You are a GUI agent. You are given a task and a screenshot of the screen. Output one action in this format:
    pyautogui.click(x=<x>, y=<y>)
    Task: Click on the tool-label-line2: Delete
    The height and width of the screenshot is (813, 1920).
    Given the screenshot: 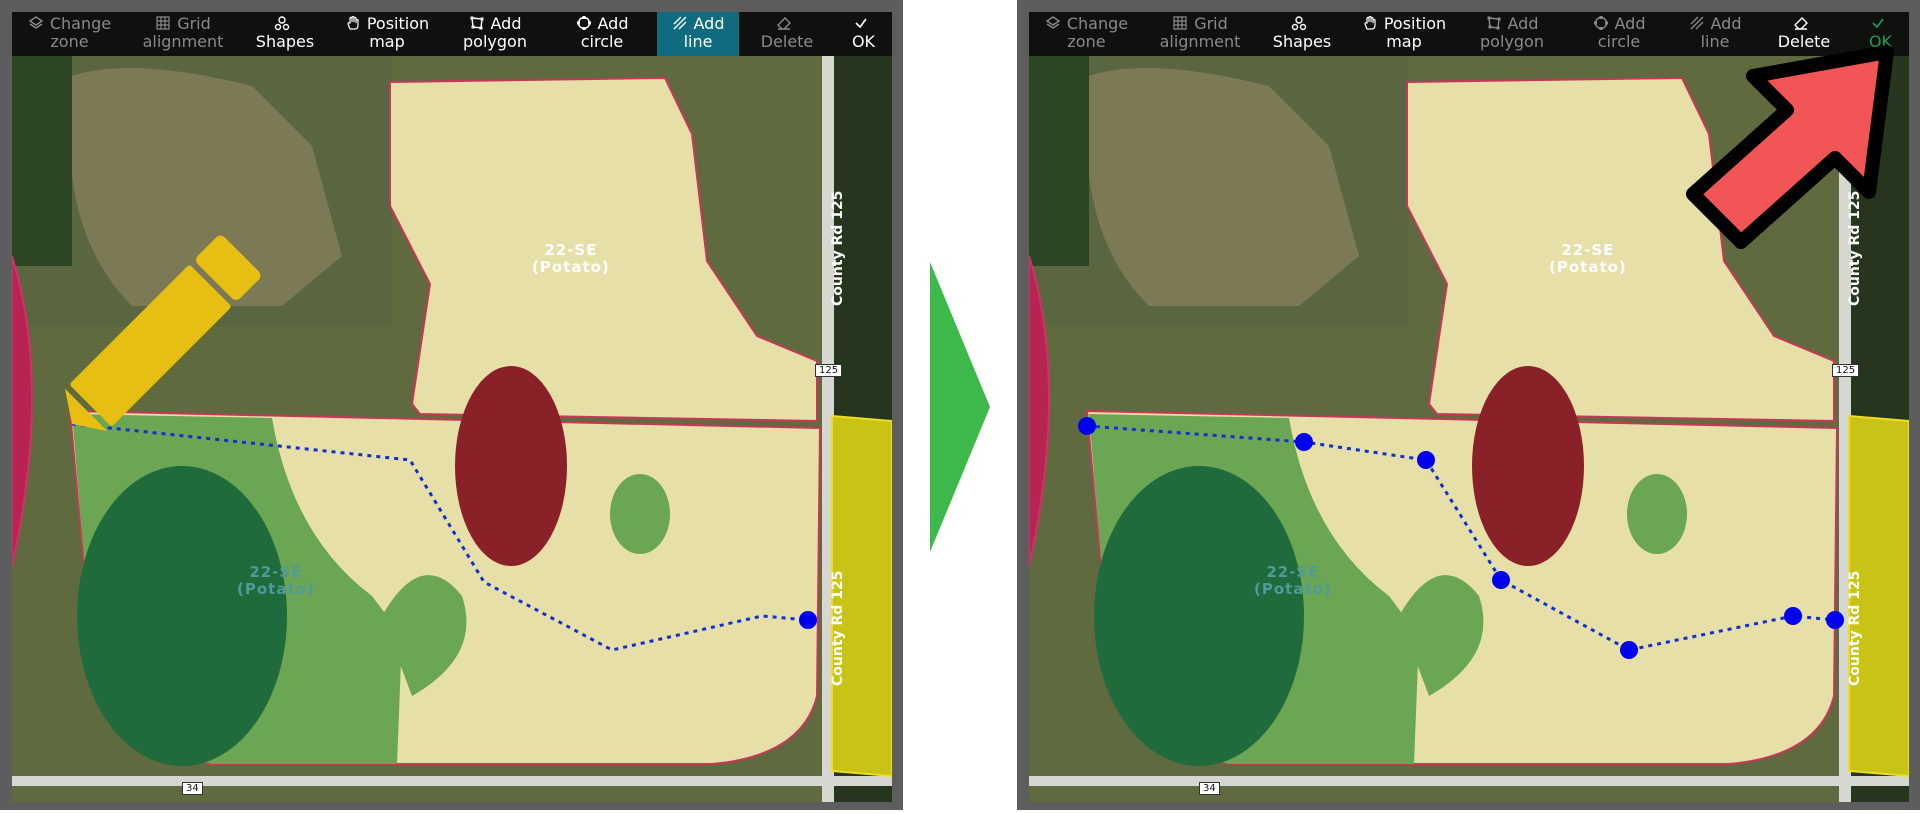 What is the action you would take?
    pyautogui.click(x=787, y=41)
    